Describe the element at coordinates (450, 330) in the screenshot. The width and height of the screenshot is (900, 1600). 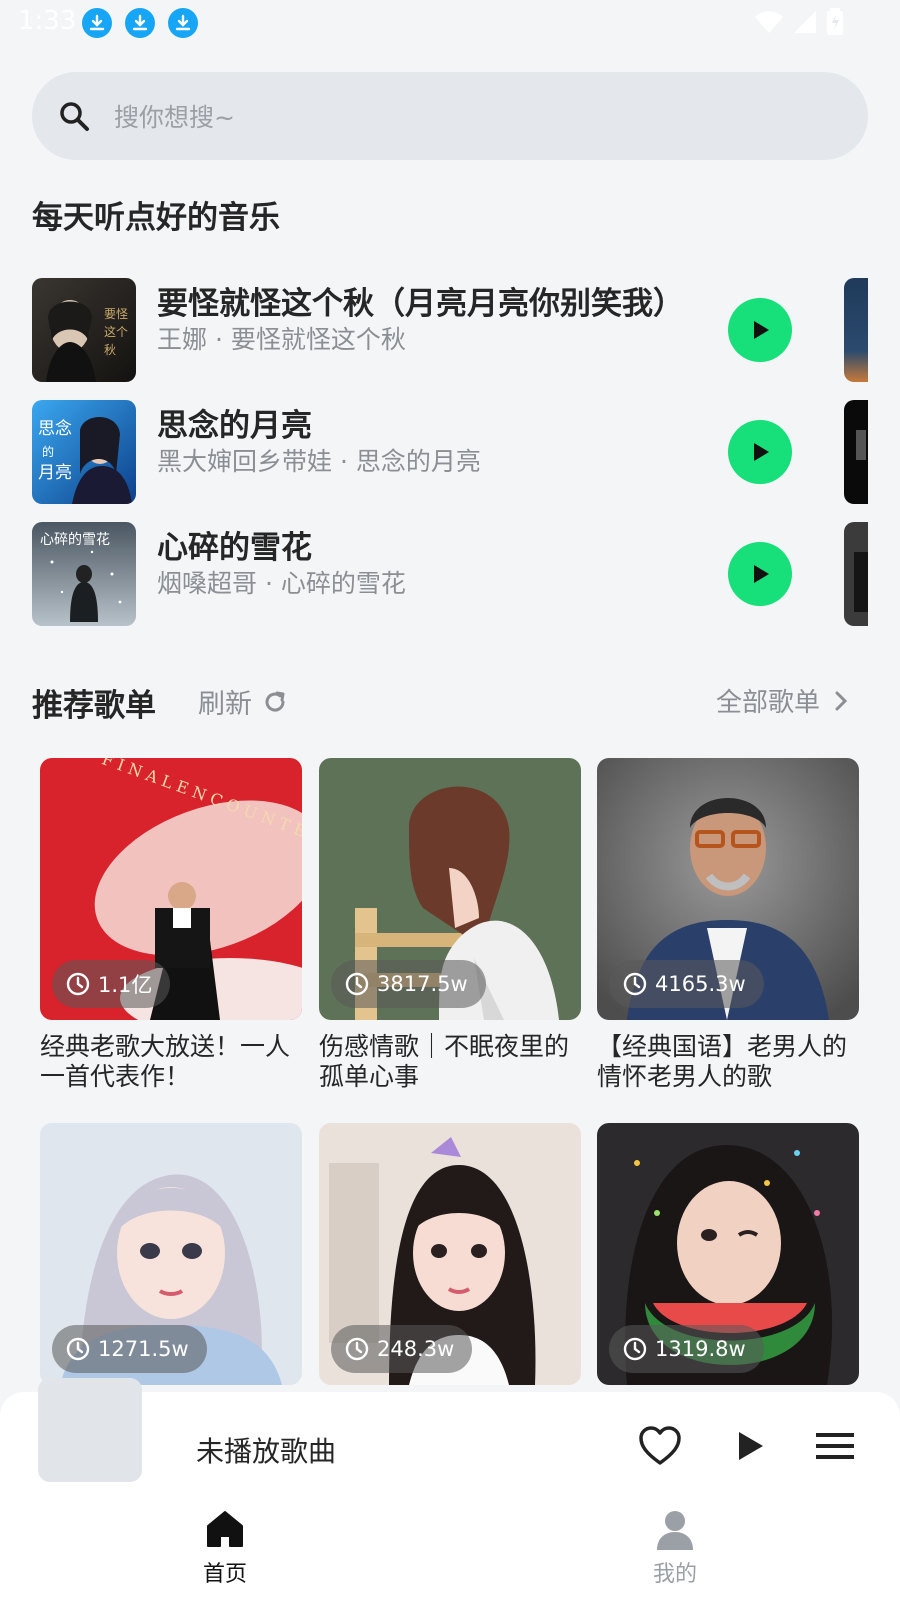
I see `song-row: 要怪 这个 秋 要怪就怪这个秋（月亮月亮你别笑我） 王娜 · 要怪就怪这个秋` at that location.